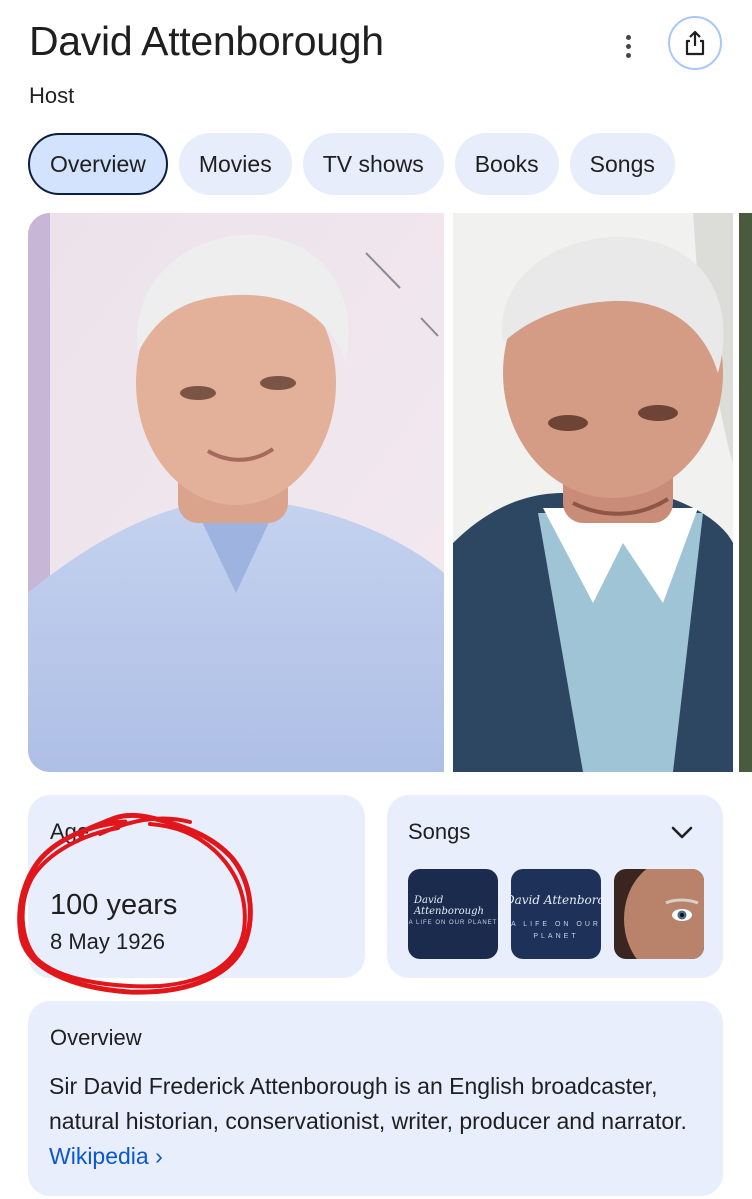 Image resolution: width=752 pixels, height=1199 pixels. I want to click on share-button, so click(695, 43).